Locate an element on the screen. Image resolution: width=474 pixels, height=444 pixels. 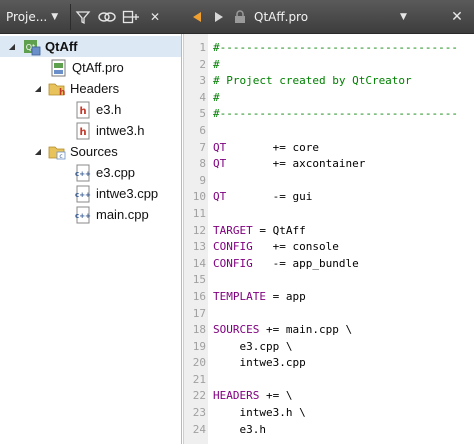
line-number: 19 is located at coordinates (199, 346).